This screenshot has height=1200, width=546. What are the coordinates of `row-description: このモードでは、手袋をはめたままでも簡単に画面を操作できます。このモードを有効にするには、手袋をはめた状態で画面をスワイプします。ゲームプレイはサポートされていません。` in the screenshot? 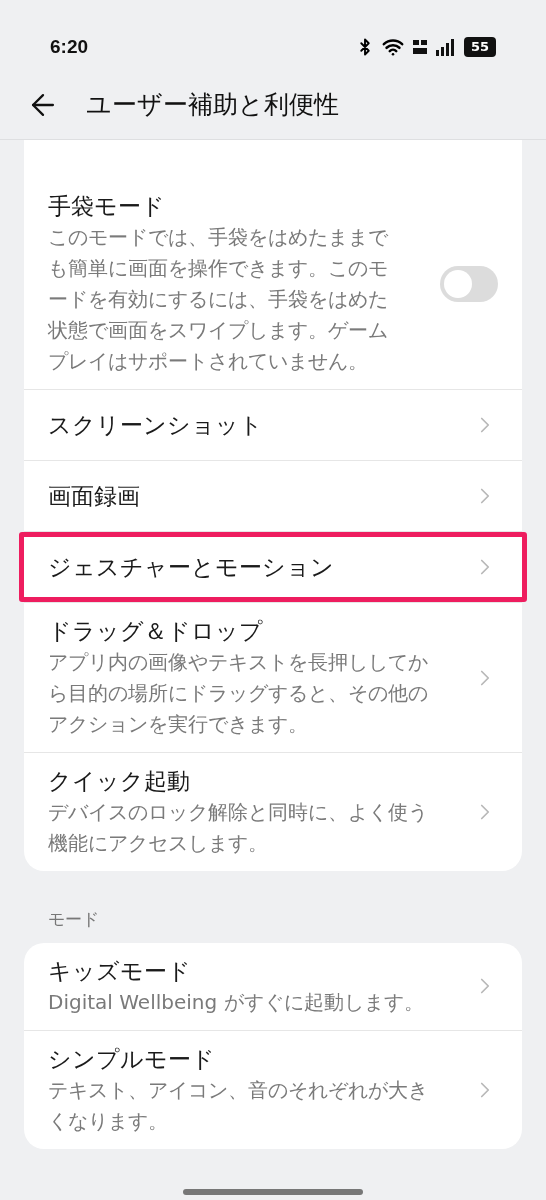 It's located at (218, 299).